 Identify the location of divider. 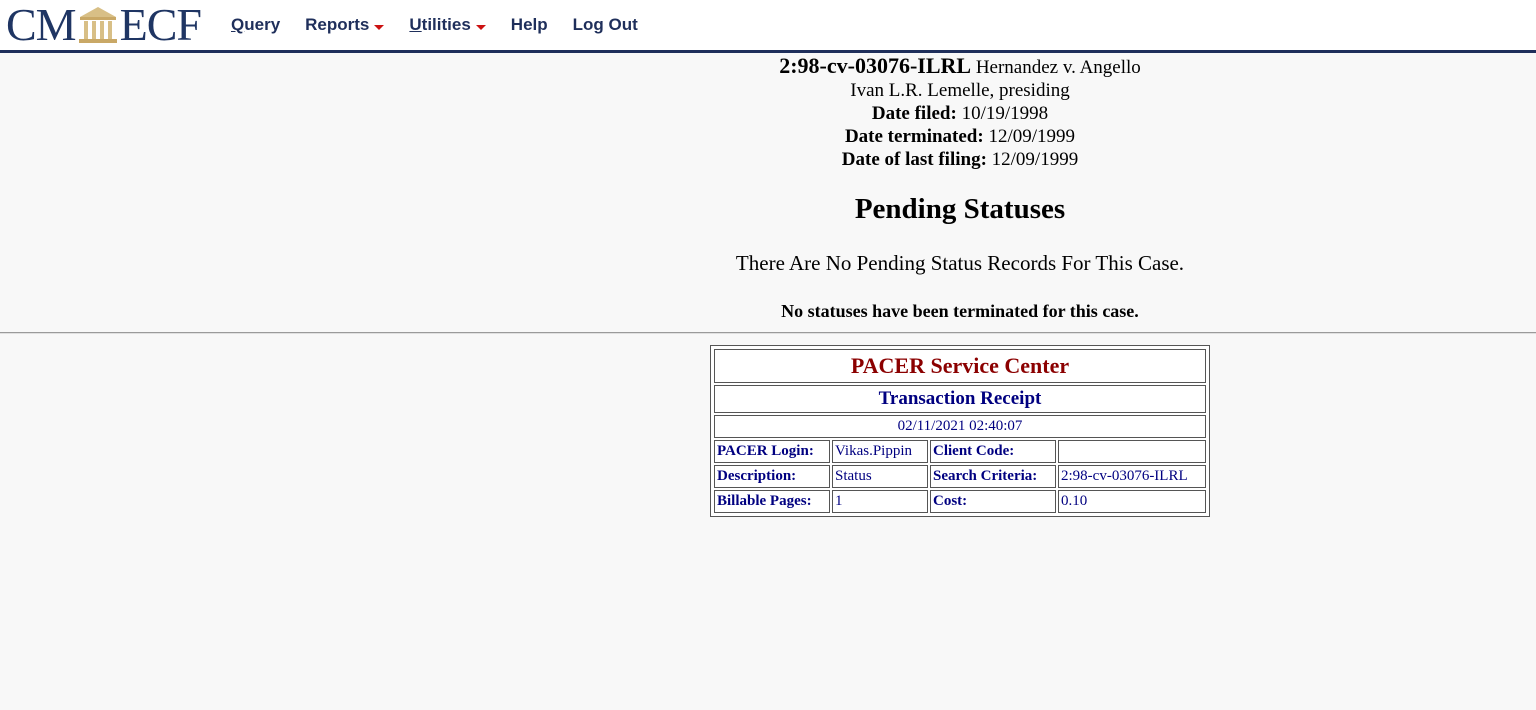
(768, 333).